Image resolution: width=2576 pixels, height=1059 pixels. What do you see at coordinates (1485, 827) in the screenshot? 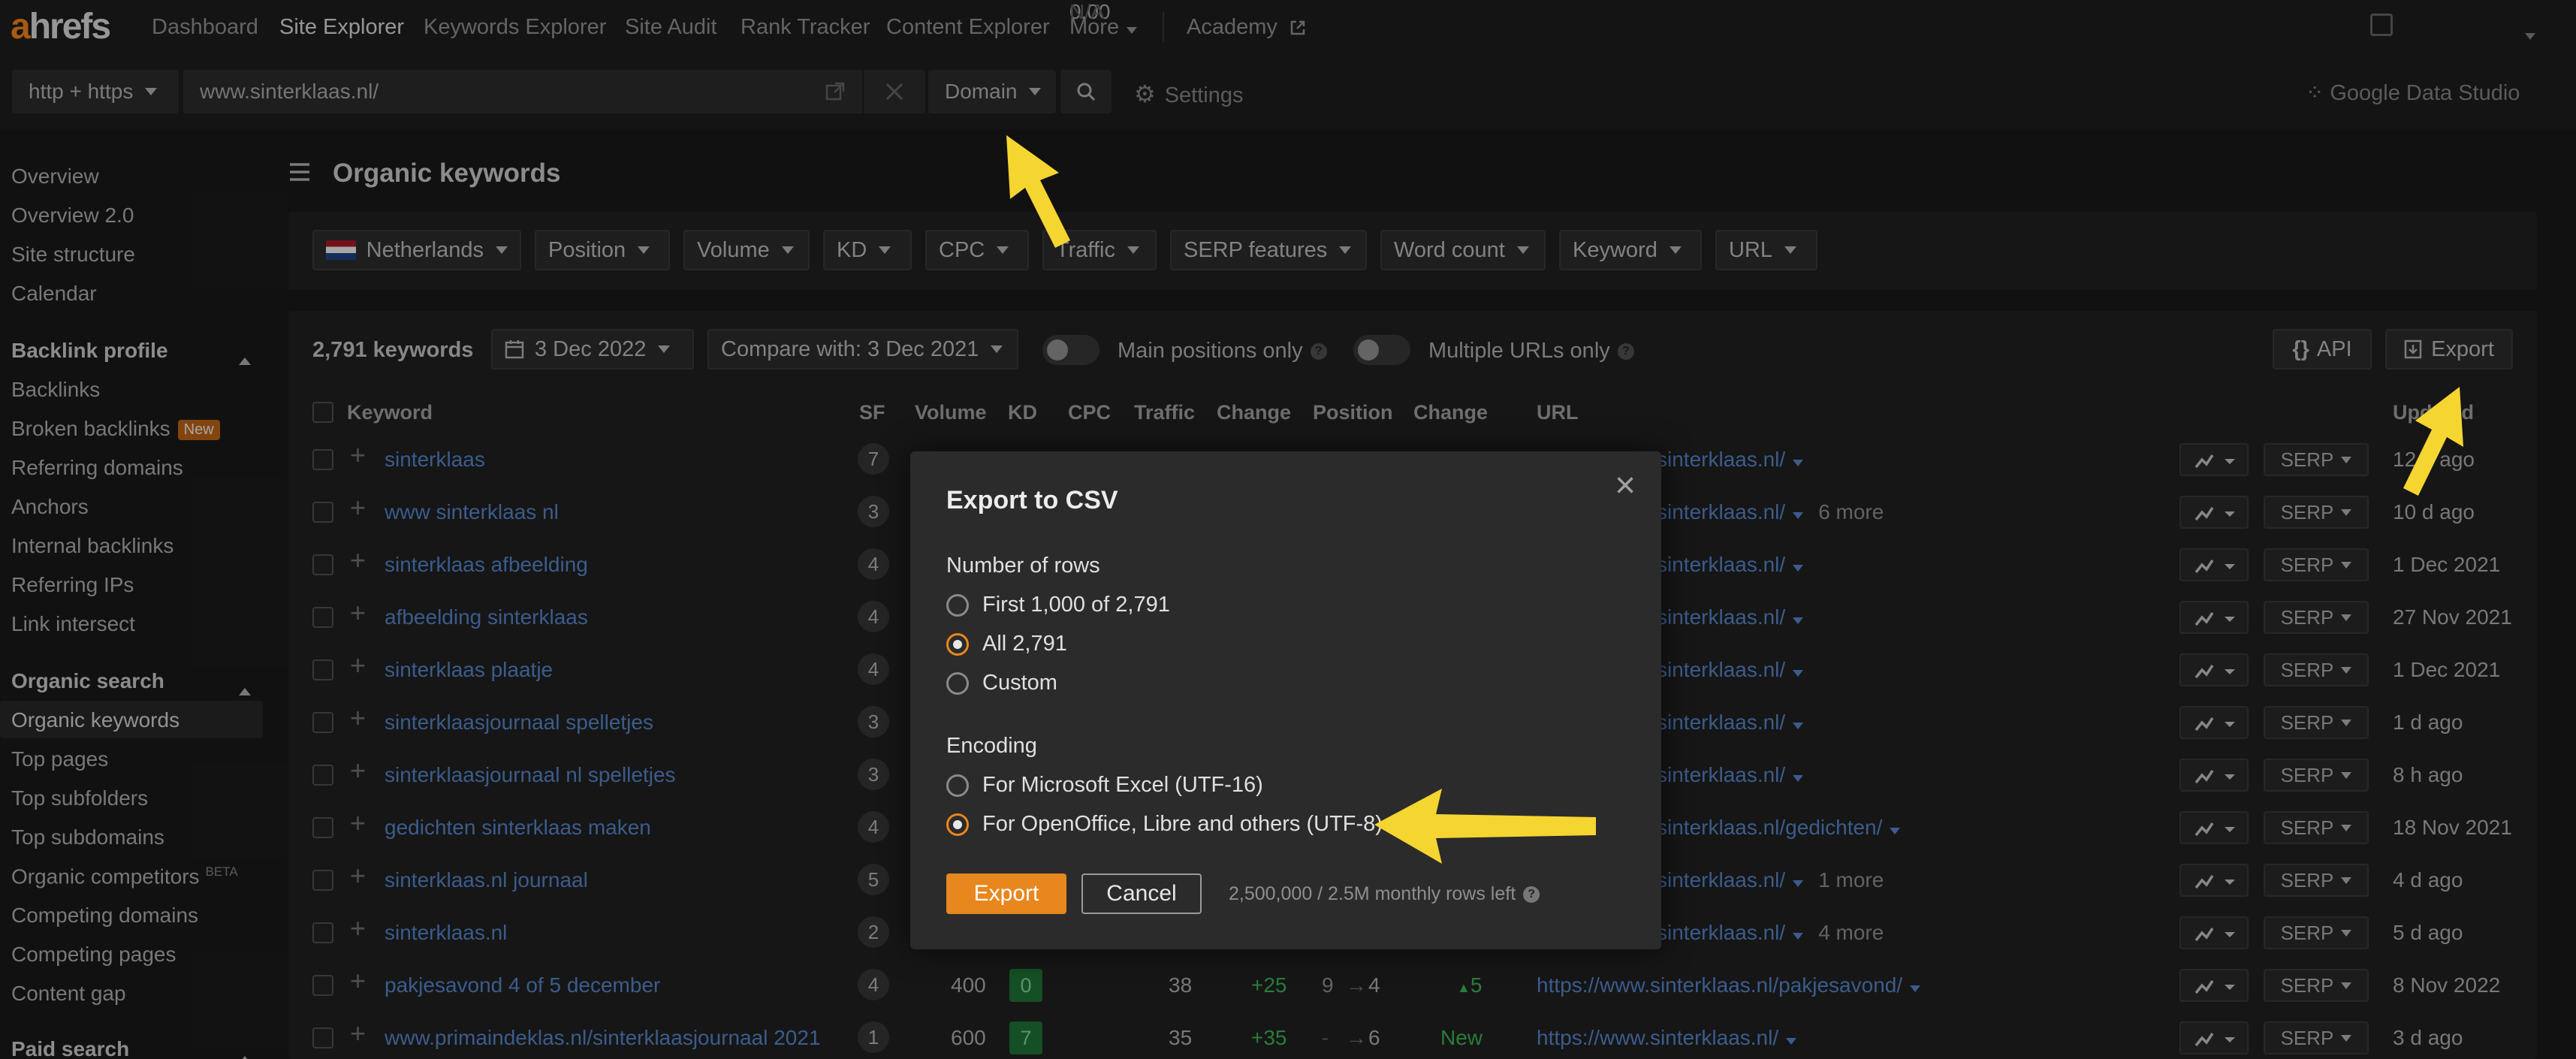
I see `annotation-arrow-utf8` at bounding box center [1485, 827].